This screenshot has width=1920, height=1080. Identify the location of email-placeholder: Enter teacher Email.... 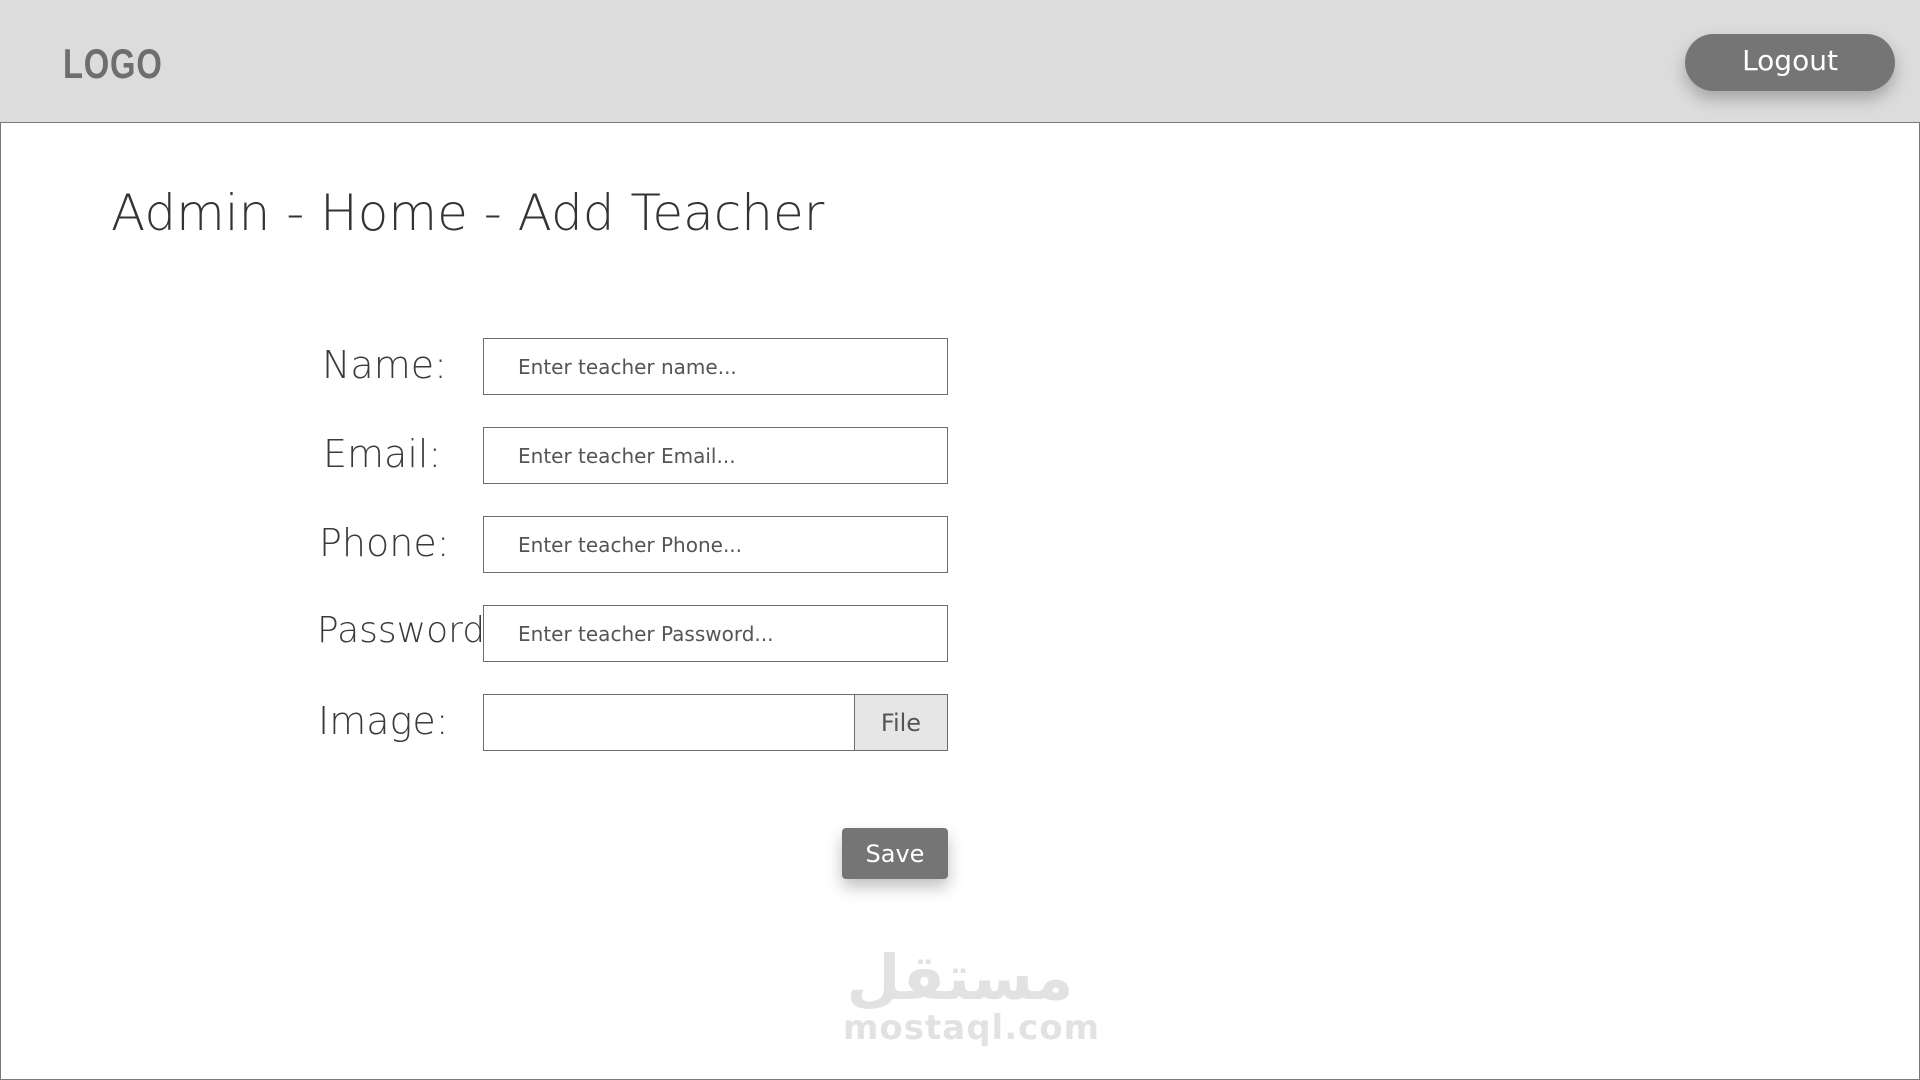
(627, 455).